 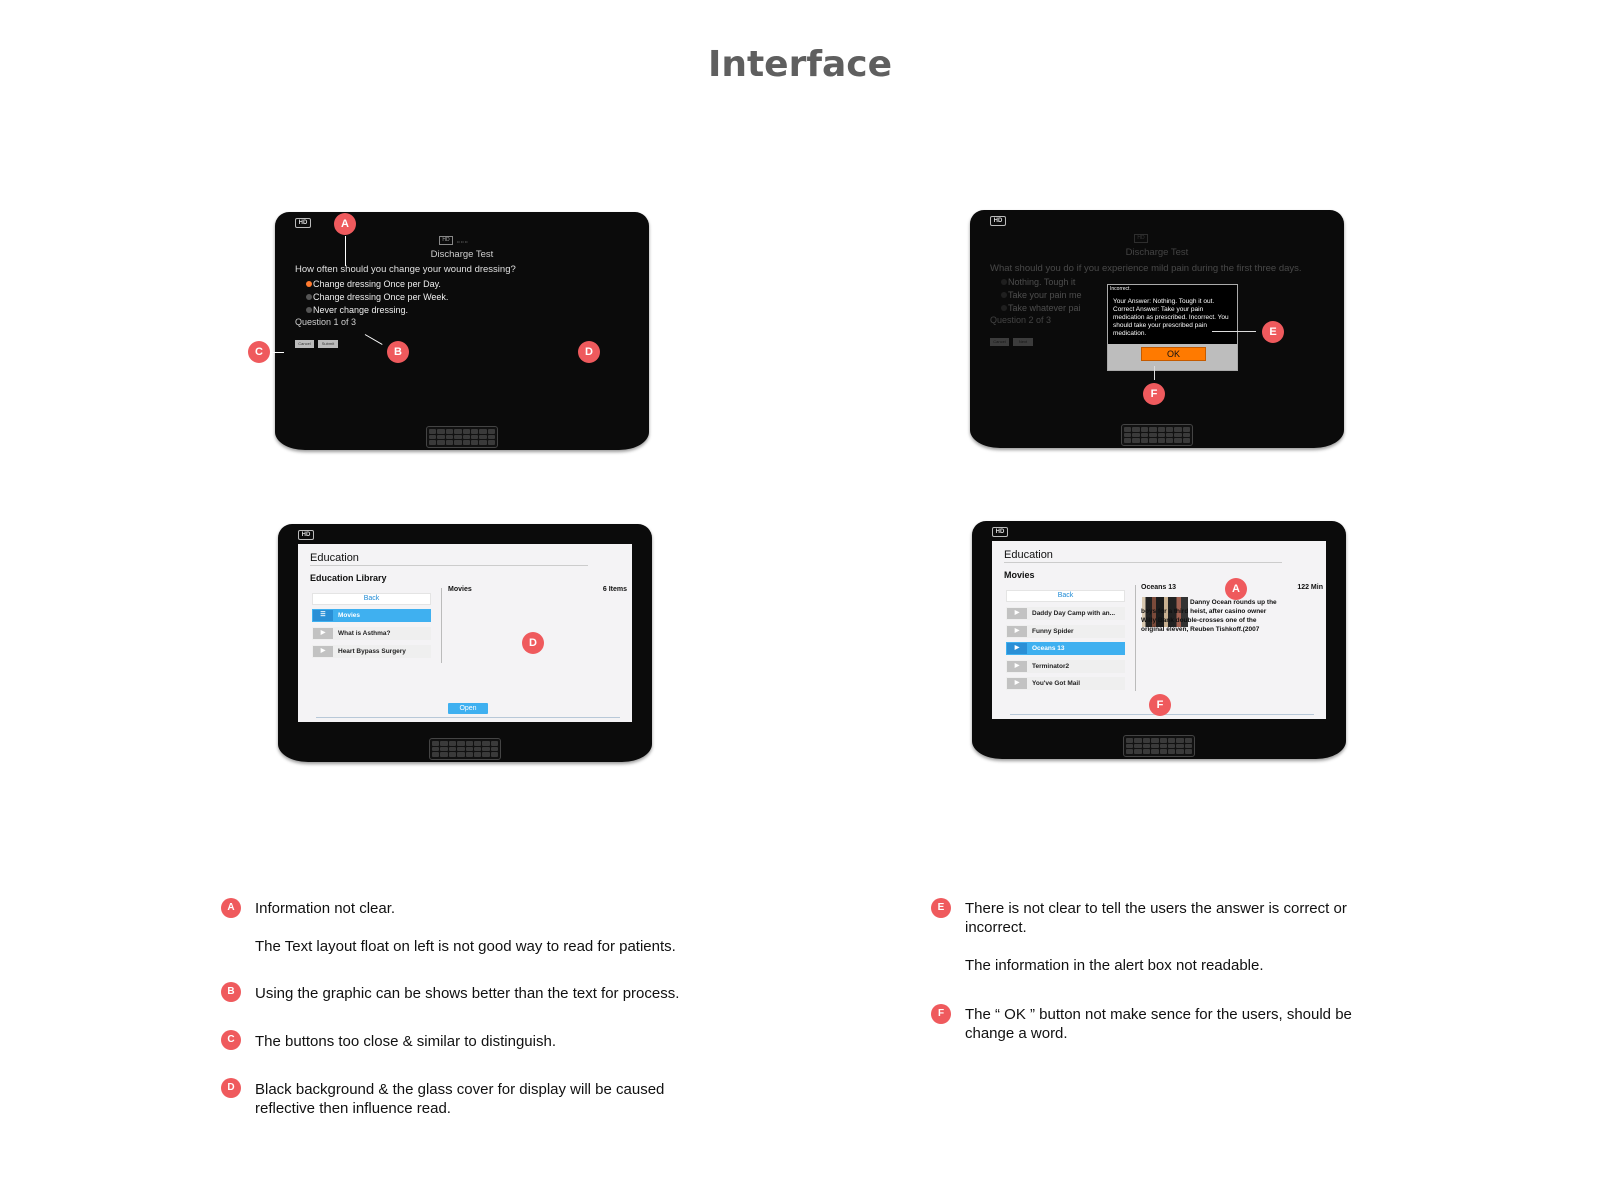 What do you see at coordinates (357, 310) in the screenshot?
I see `answer-option: Never change dressing.` at bounding box center [357, 310].